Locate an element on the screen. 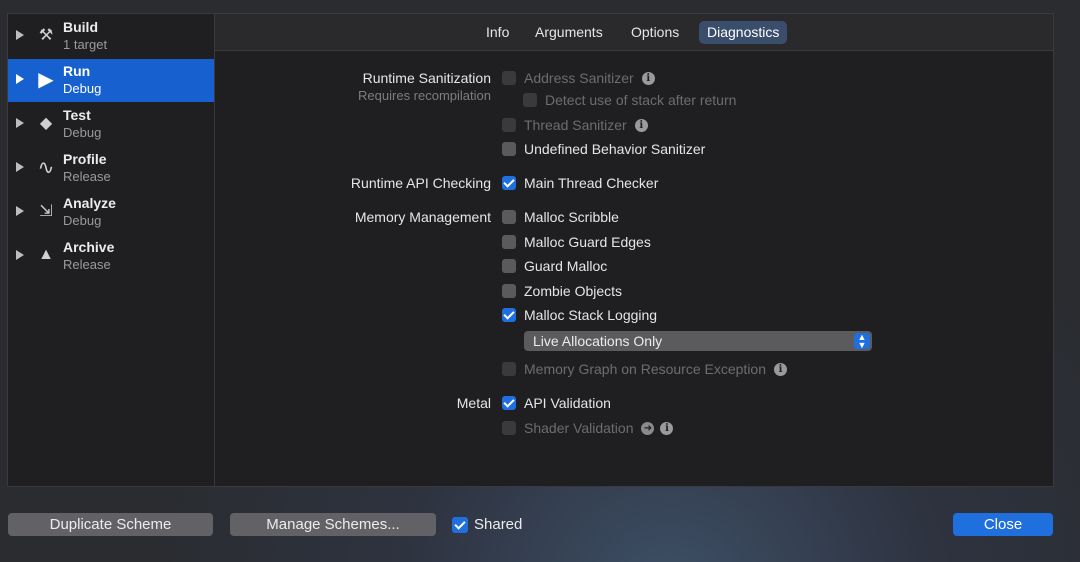 This screenshot has height=562, width=1080. tab-options: Options is located at coordinates (655, 32).